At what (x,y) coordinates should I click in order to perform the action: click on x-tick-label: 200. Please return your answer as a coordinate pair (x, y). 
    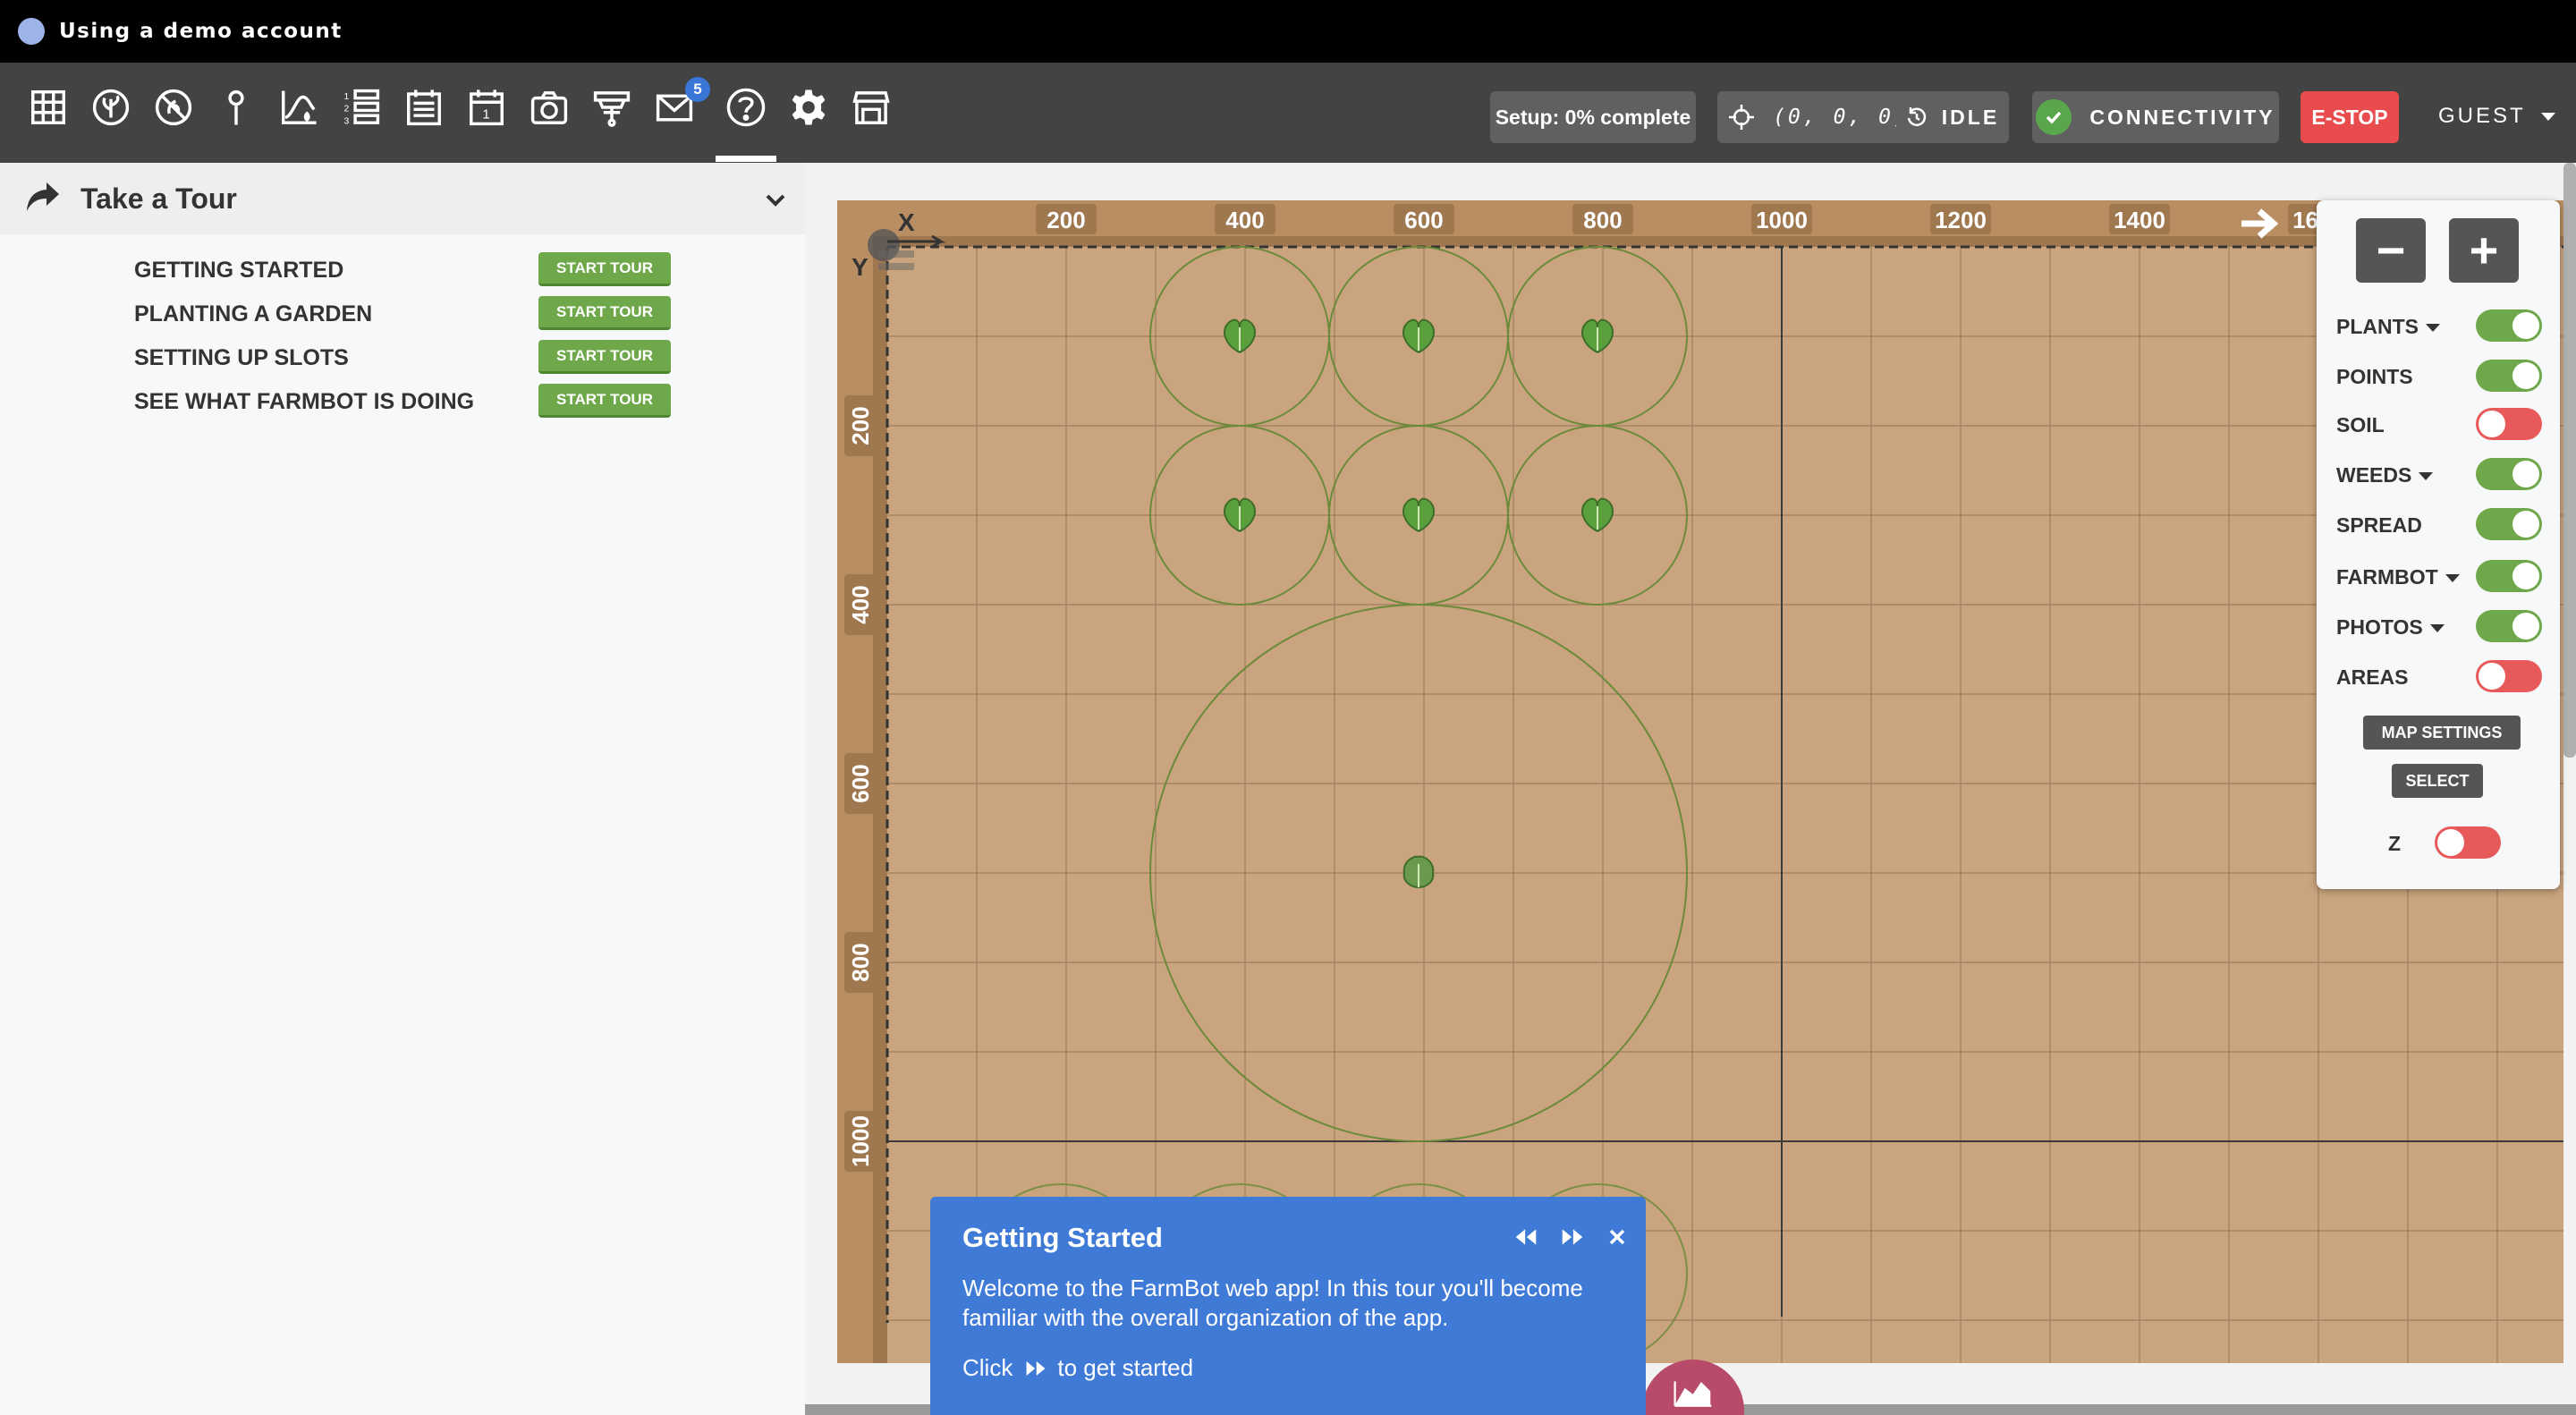
    Looking at the image, I should click on (1066, 219).